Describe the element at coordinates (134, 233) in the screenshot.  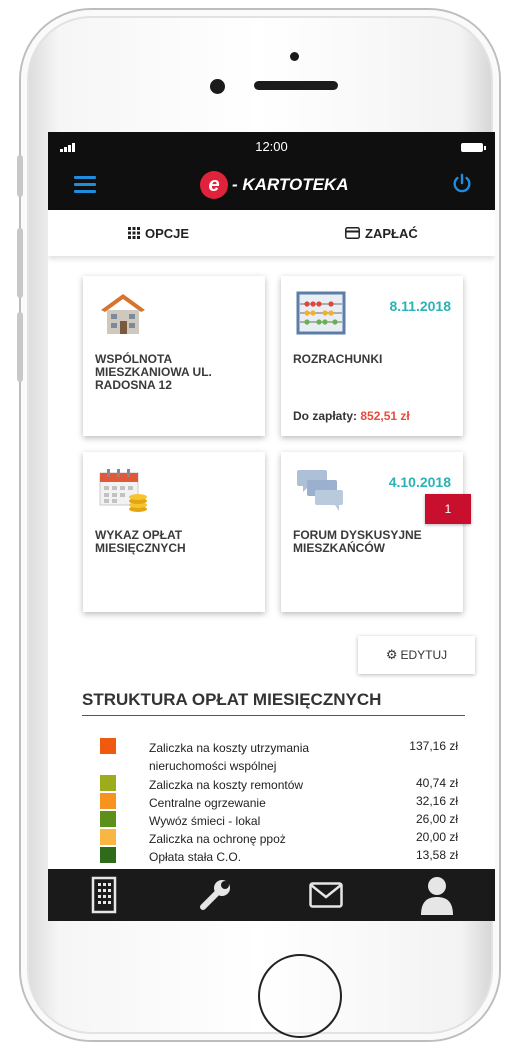
I see `grid-icon` at that location.